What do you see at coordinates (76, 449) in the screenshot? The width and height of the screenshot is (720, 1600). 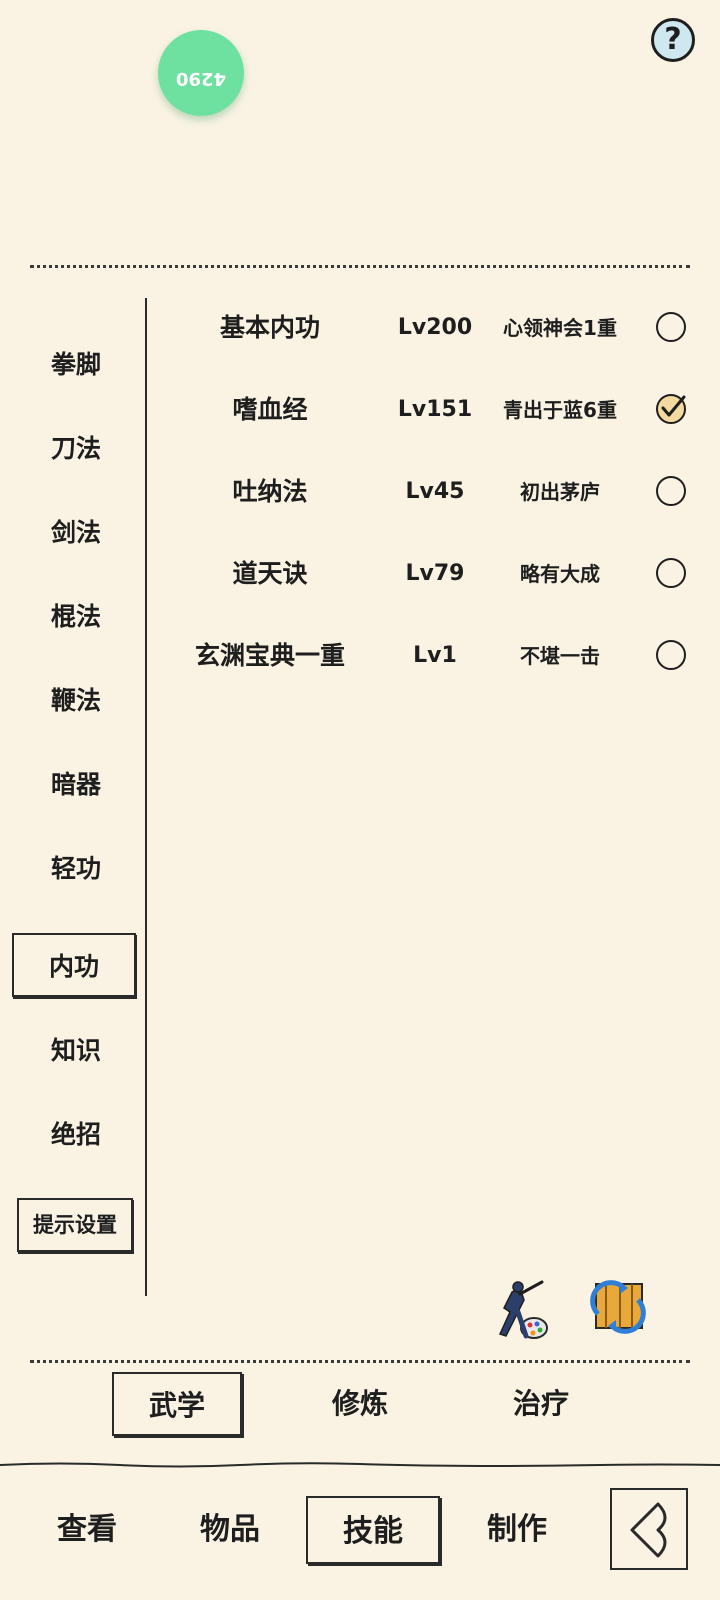 I see `sidebar-item-blade: 刀法` at bounding box center [76, 449].